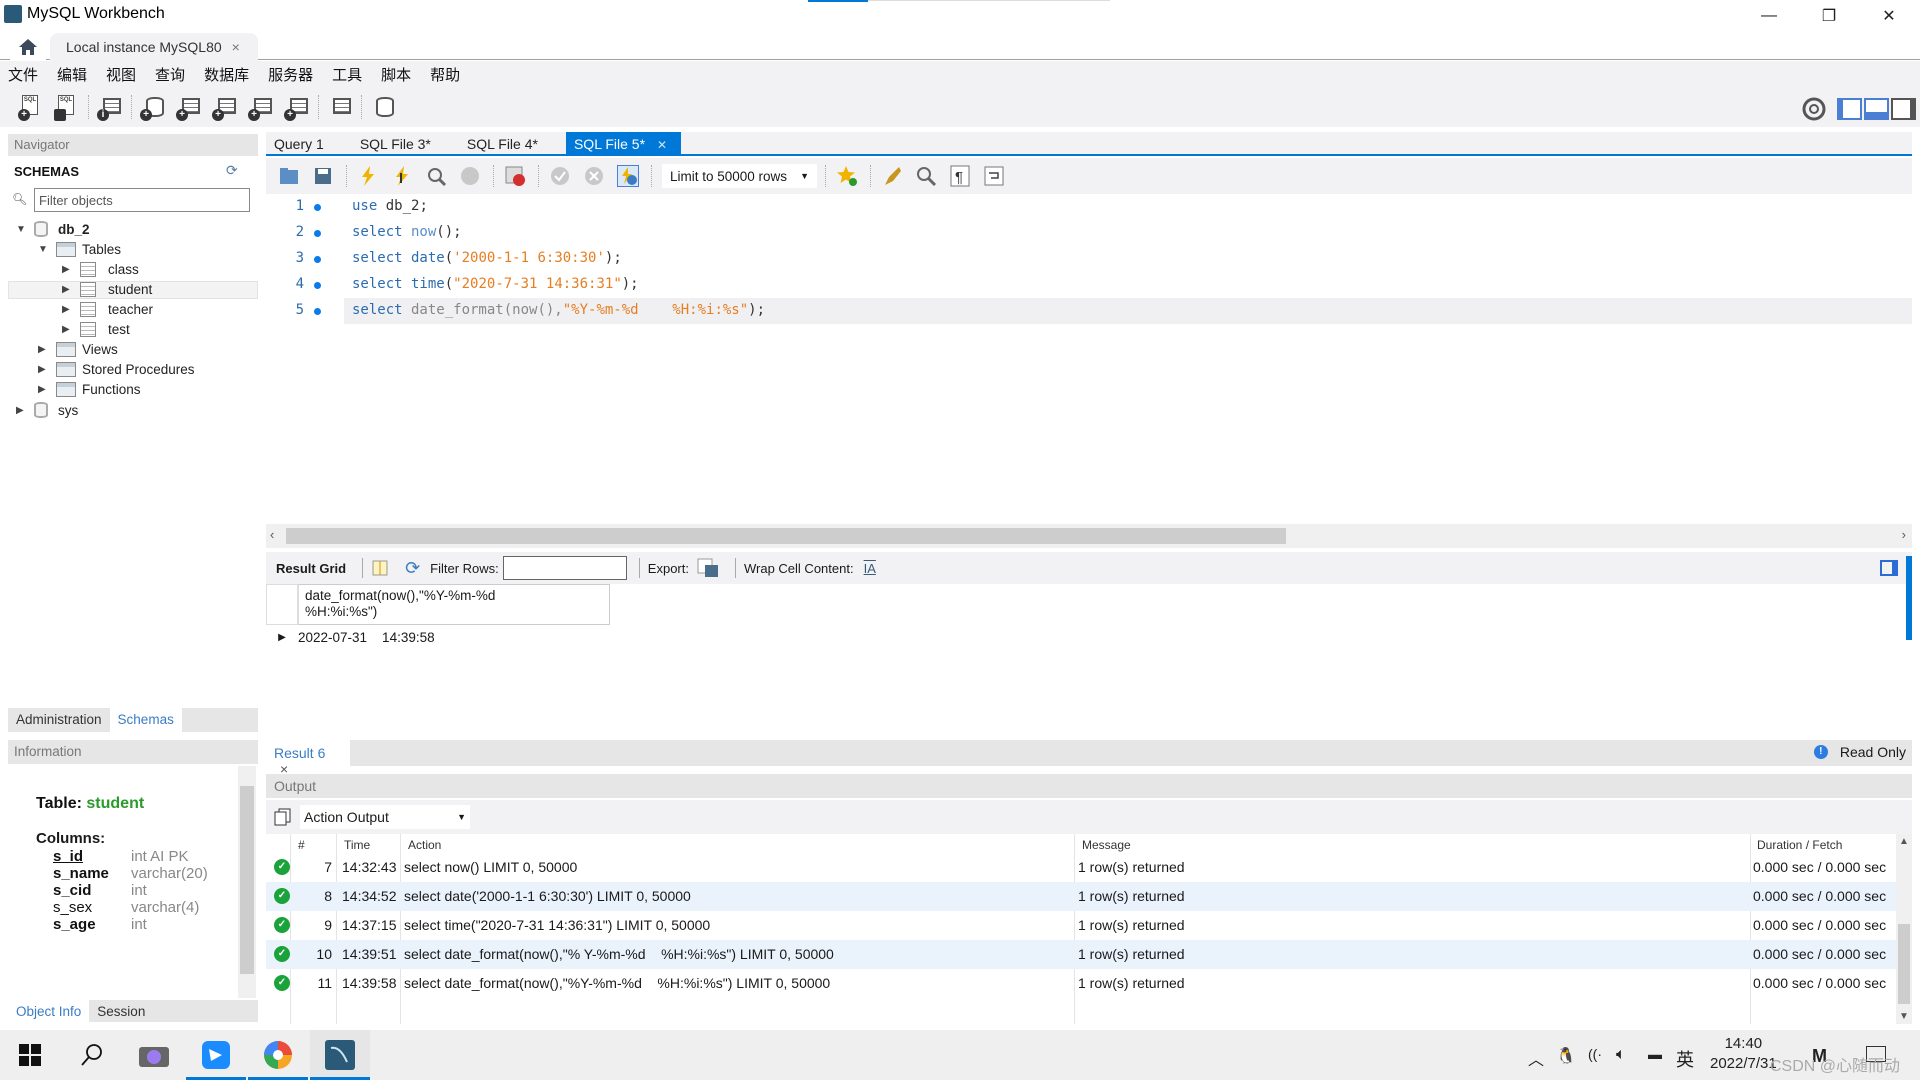  Describe the element at coordinates (92, 1055) in the screenshot. I see `taskbar-search-button` at that location.